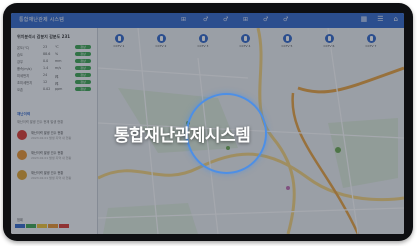 The height and width of the screenshot is (246, 417). What do you see at coordinates (182, 136) in the screenshot?
I see `system-title: 통합재난관제시스템` at bounding box center [182, 136].